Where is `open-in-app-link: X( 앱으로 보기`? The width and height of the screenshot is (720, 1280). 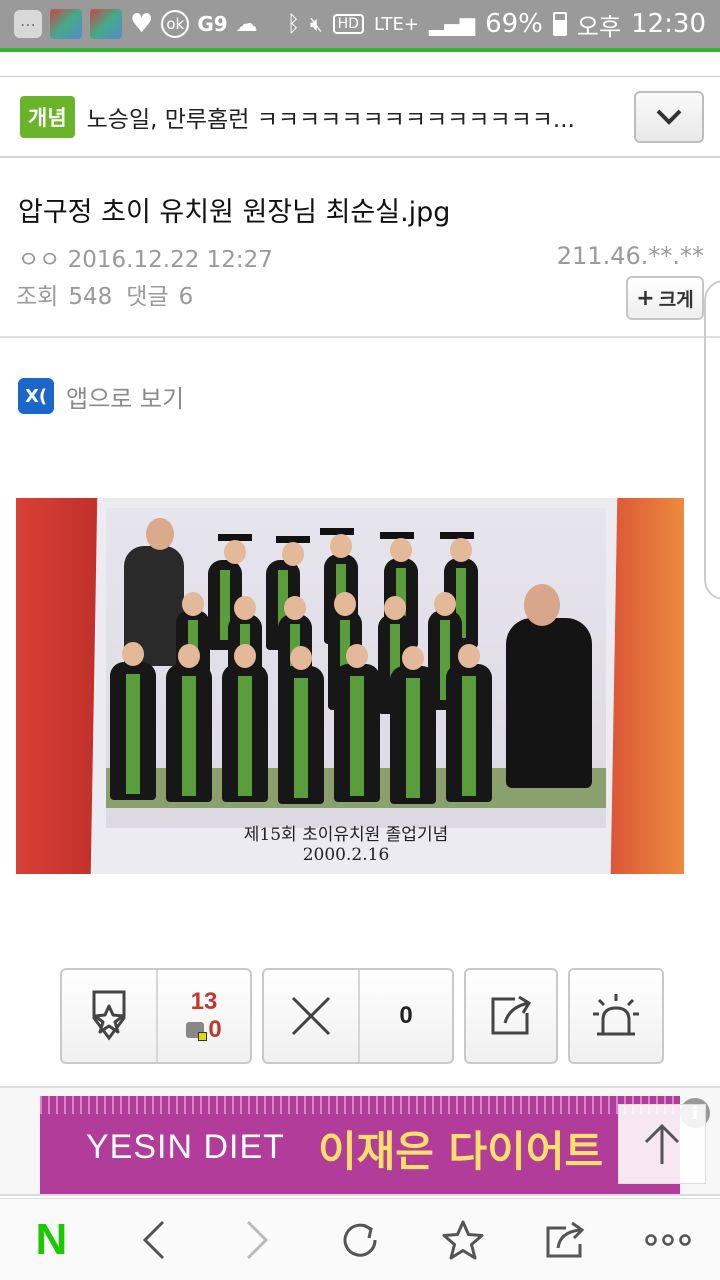 open-in-app-link: X( 앱으로 보기 is located at coordinates (101, 396).